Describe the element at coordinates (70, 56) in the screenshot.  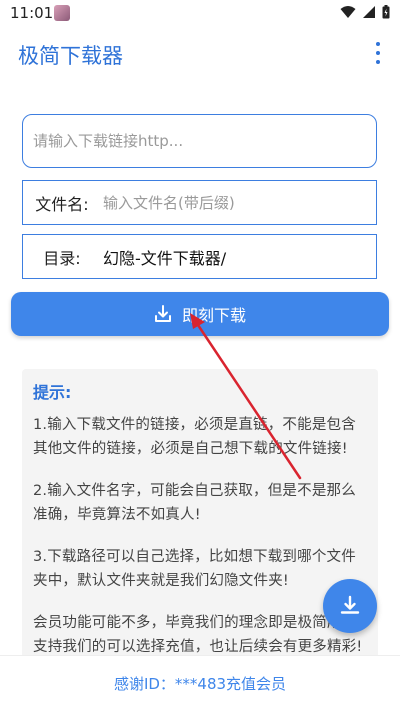
I see `app-title: 极简下载器` at that location.